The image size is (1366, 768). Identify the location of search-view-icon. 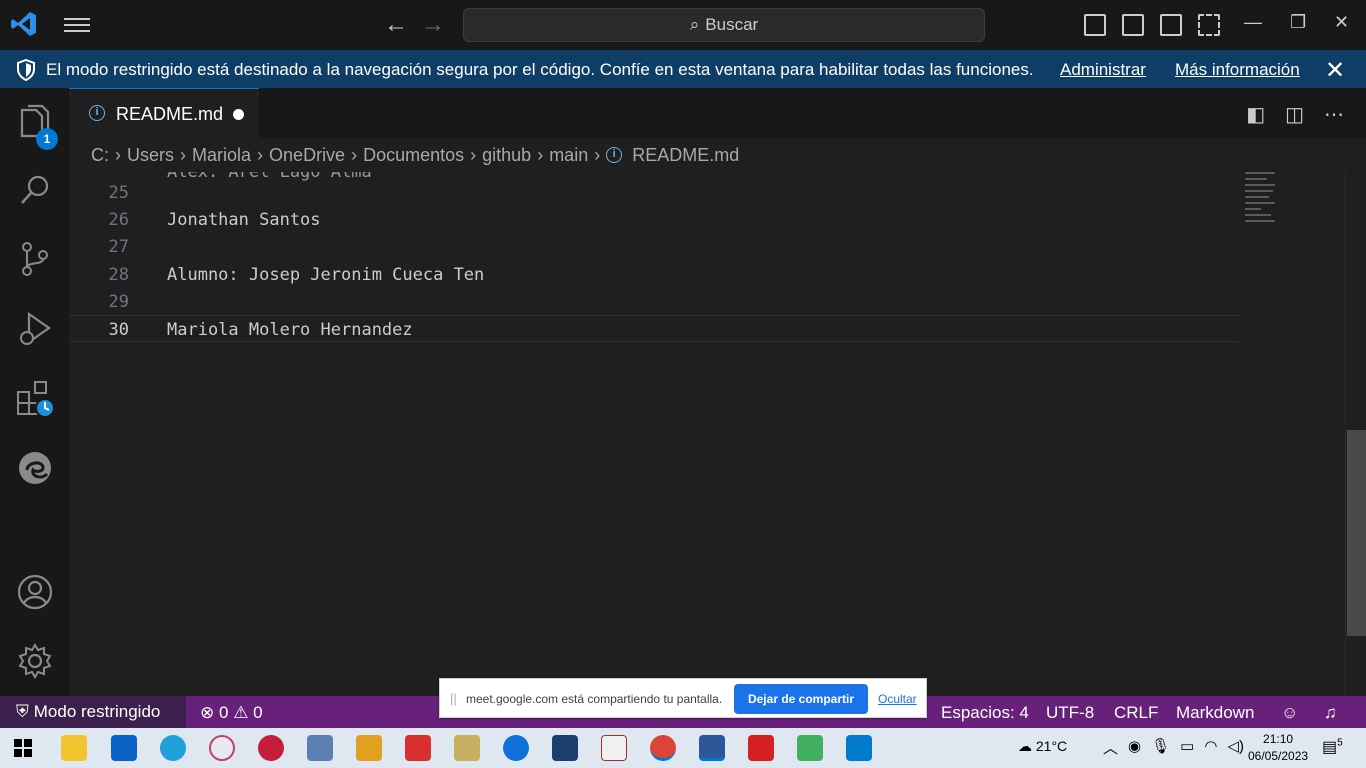
(34, 190).